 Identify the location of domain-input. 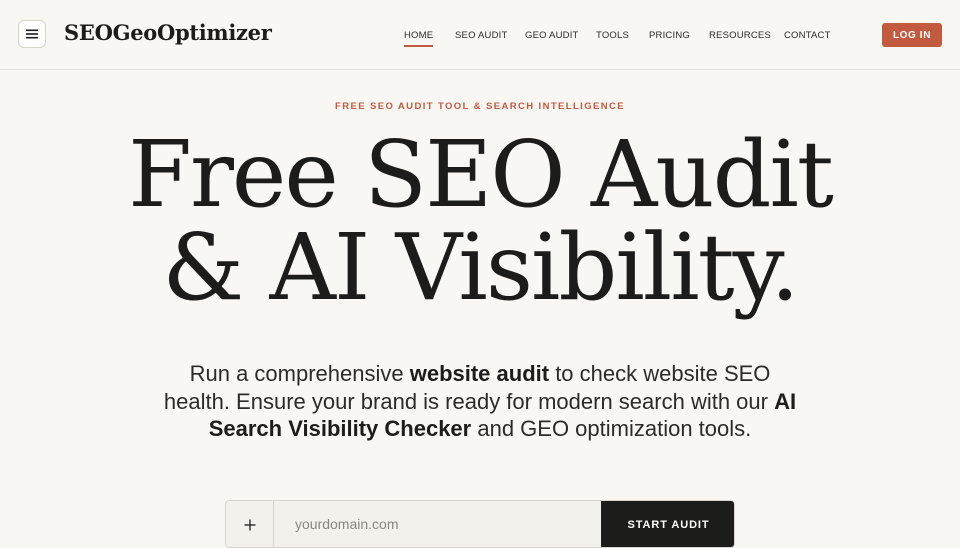
(437, 524).